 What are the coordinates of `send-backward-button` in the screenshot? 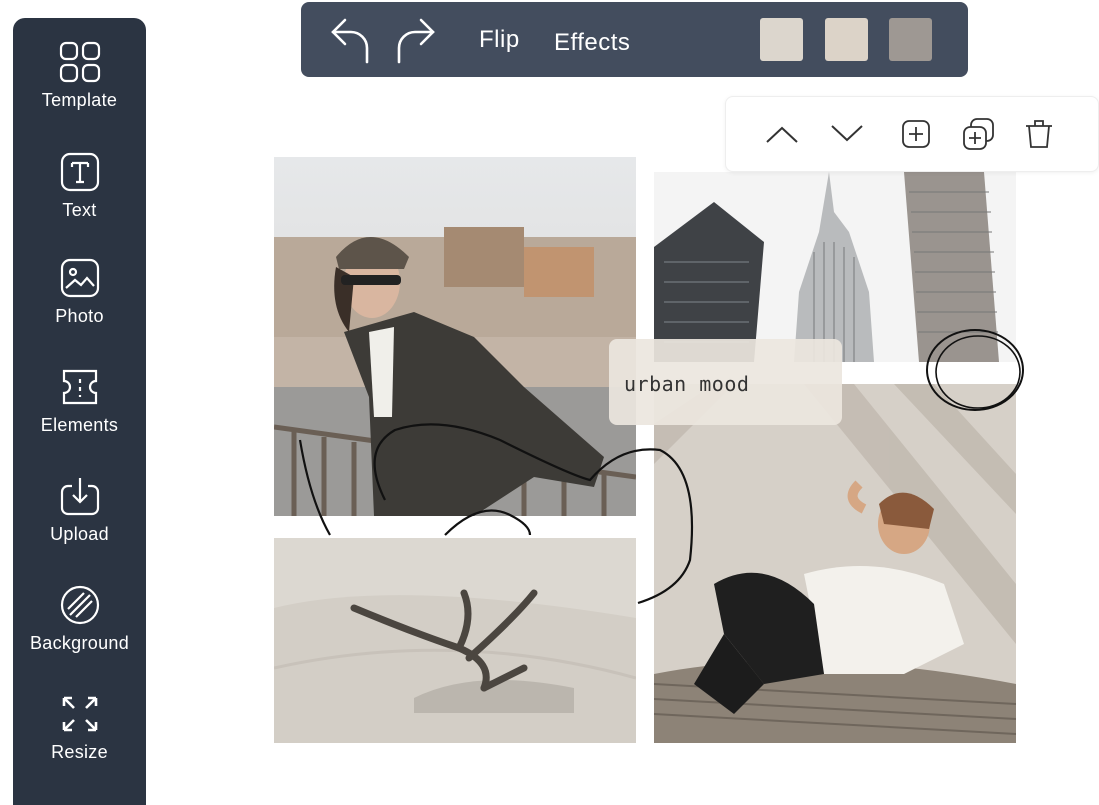 It's located at (847, 134).